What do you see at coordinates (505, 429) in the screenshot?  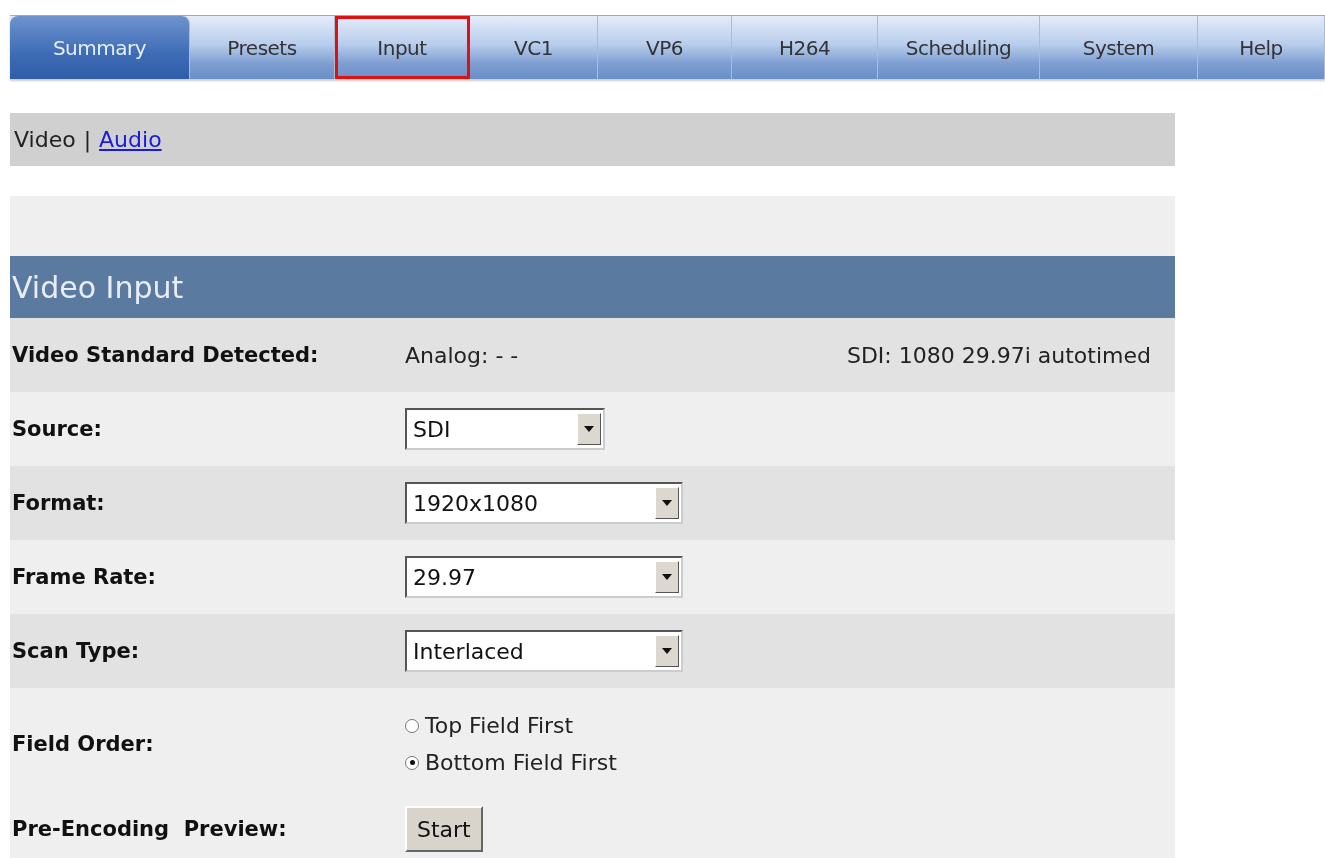 I see `dropdown: SDI` at bounding box center [505, 429].